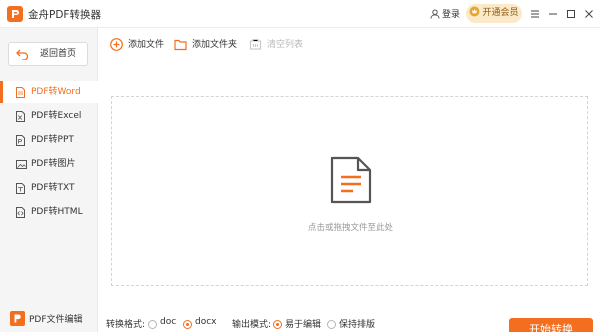  Describe the element at coordinates (571, 14) in the screenshot. I see `maximize-icon` at that location.